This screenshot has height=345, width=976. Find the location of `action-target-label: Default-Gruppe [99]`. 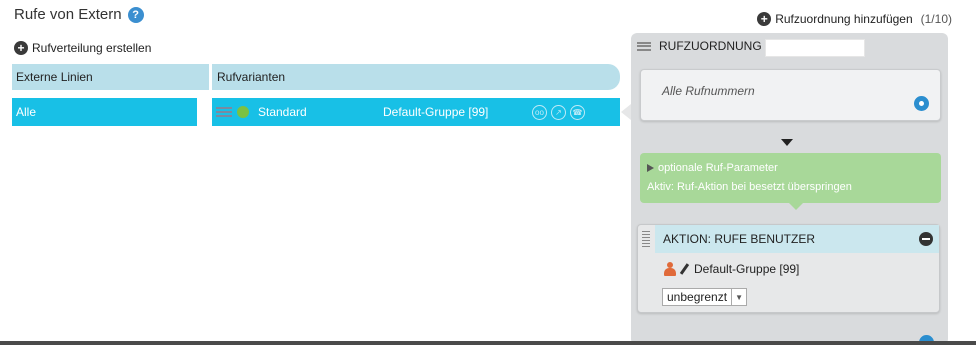

action-target-label: Default-Gruppe [99] is located at coordinates (747, 269).